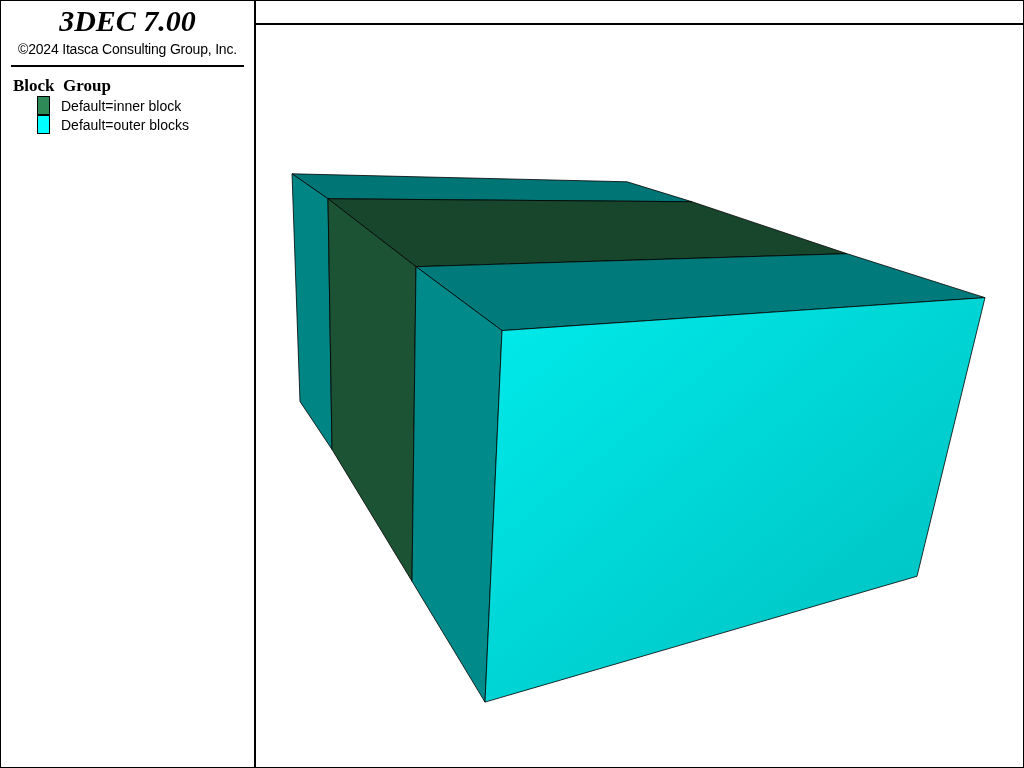  I want to click on legend-label: Default=outer blocks, so click(125, 124).